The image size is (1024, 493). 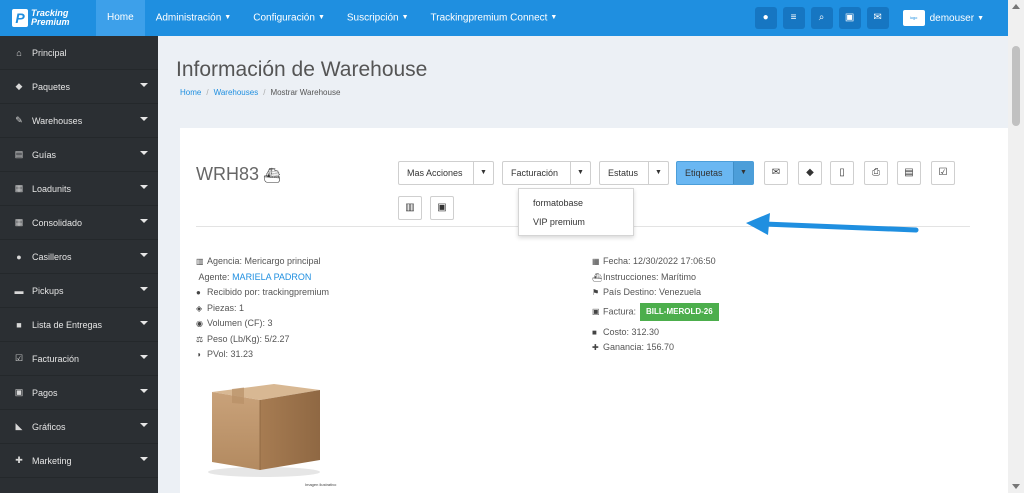 What do you see at coordinates (200, 339) in the screenshot?
I see `balance-scale-icon: ⚖` at bounding box center [200, 339].